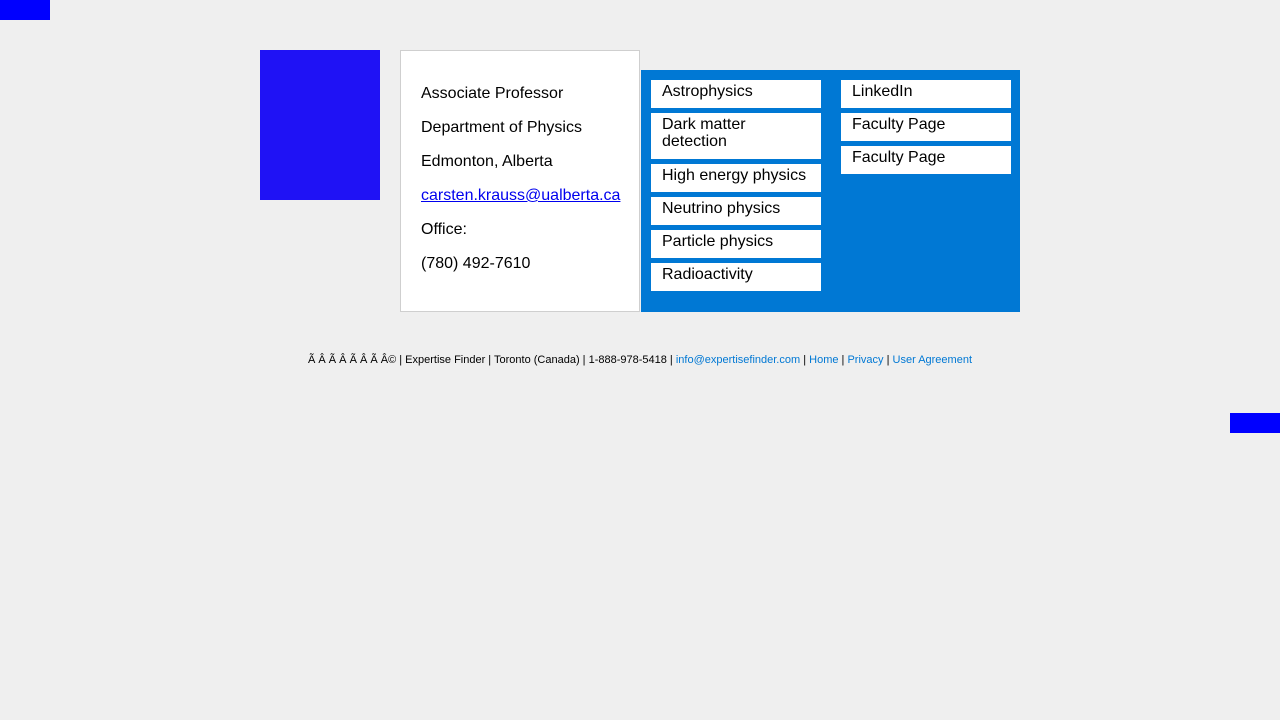  I want to click on location: Edmonton, Alberta, so click(487, 161).